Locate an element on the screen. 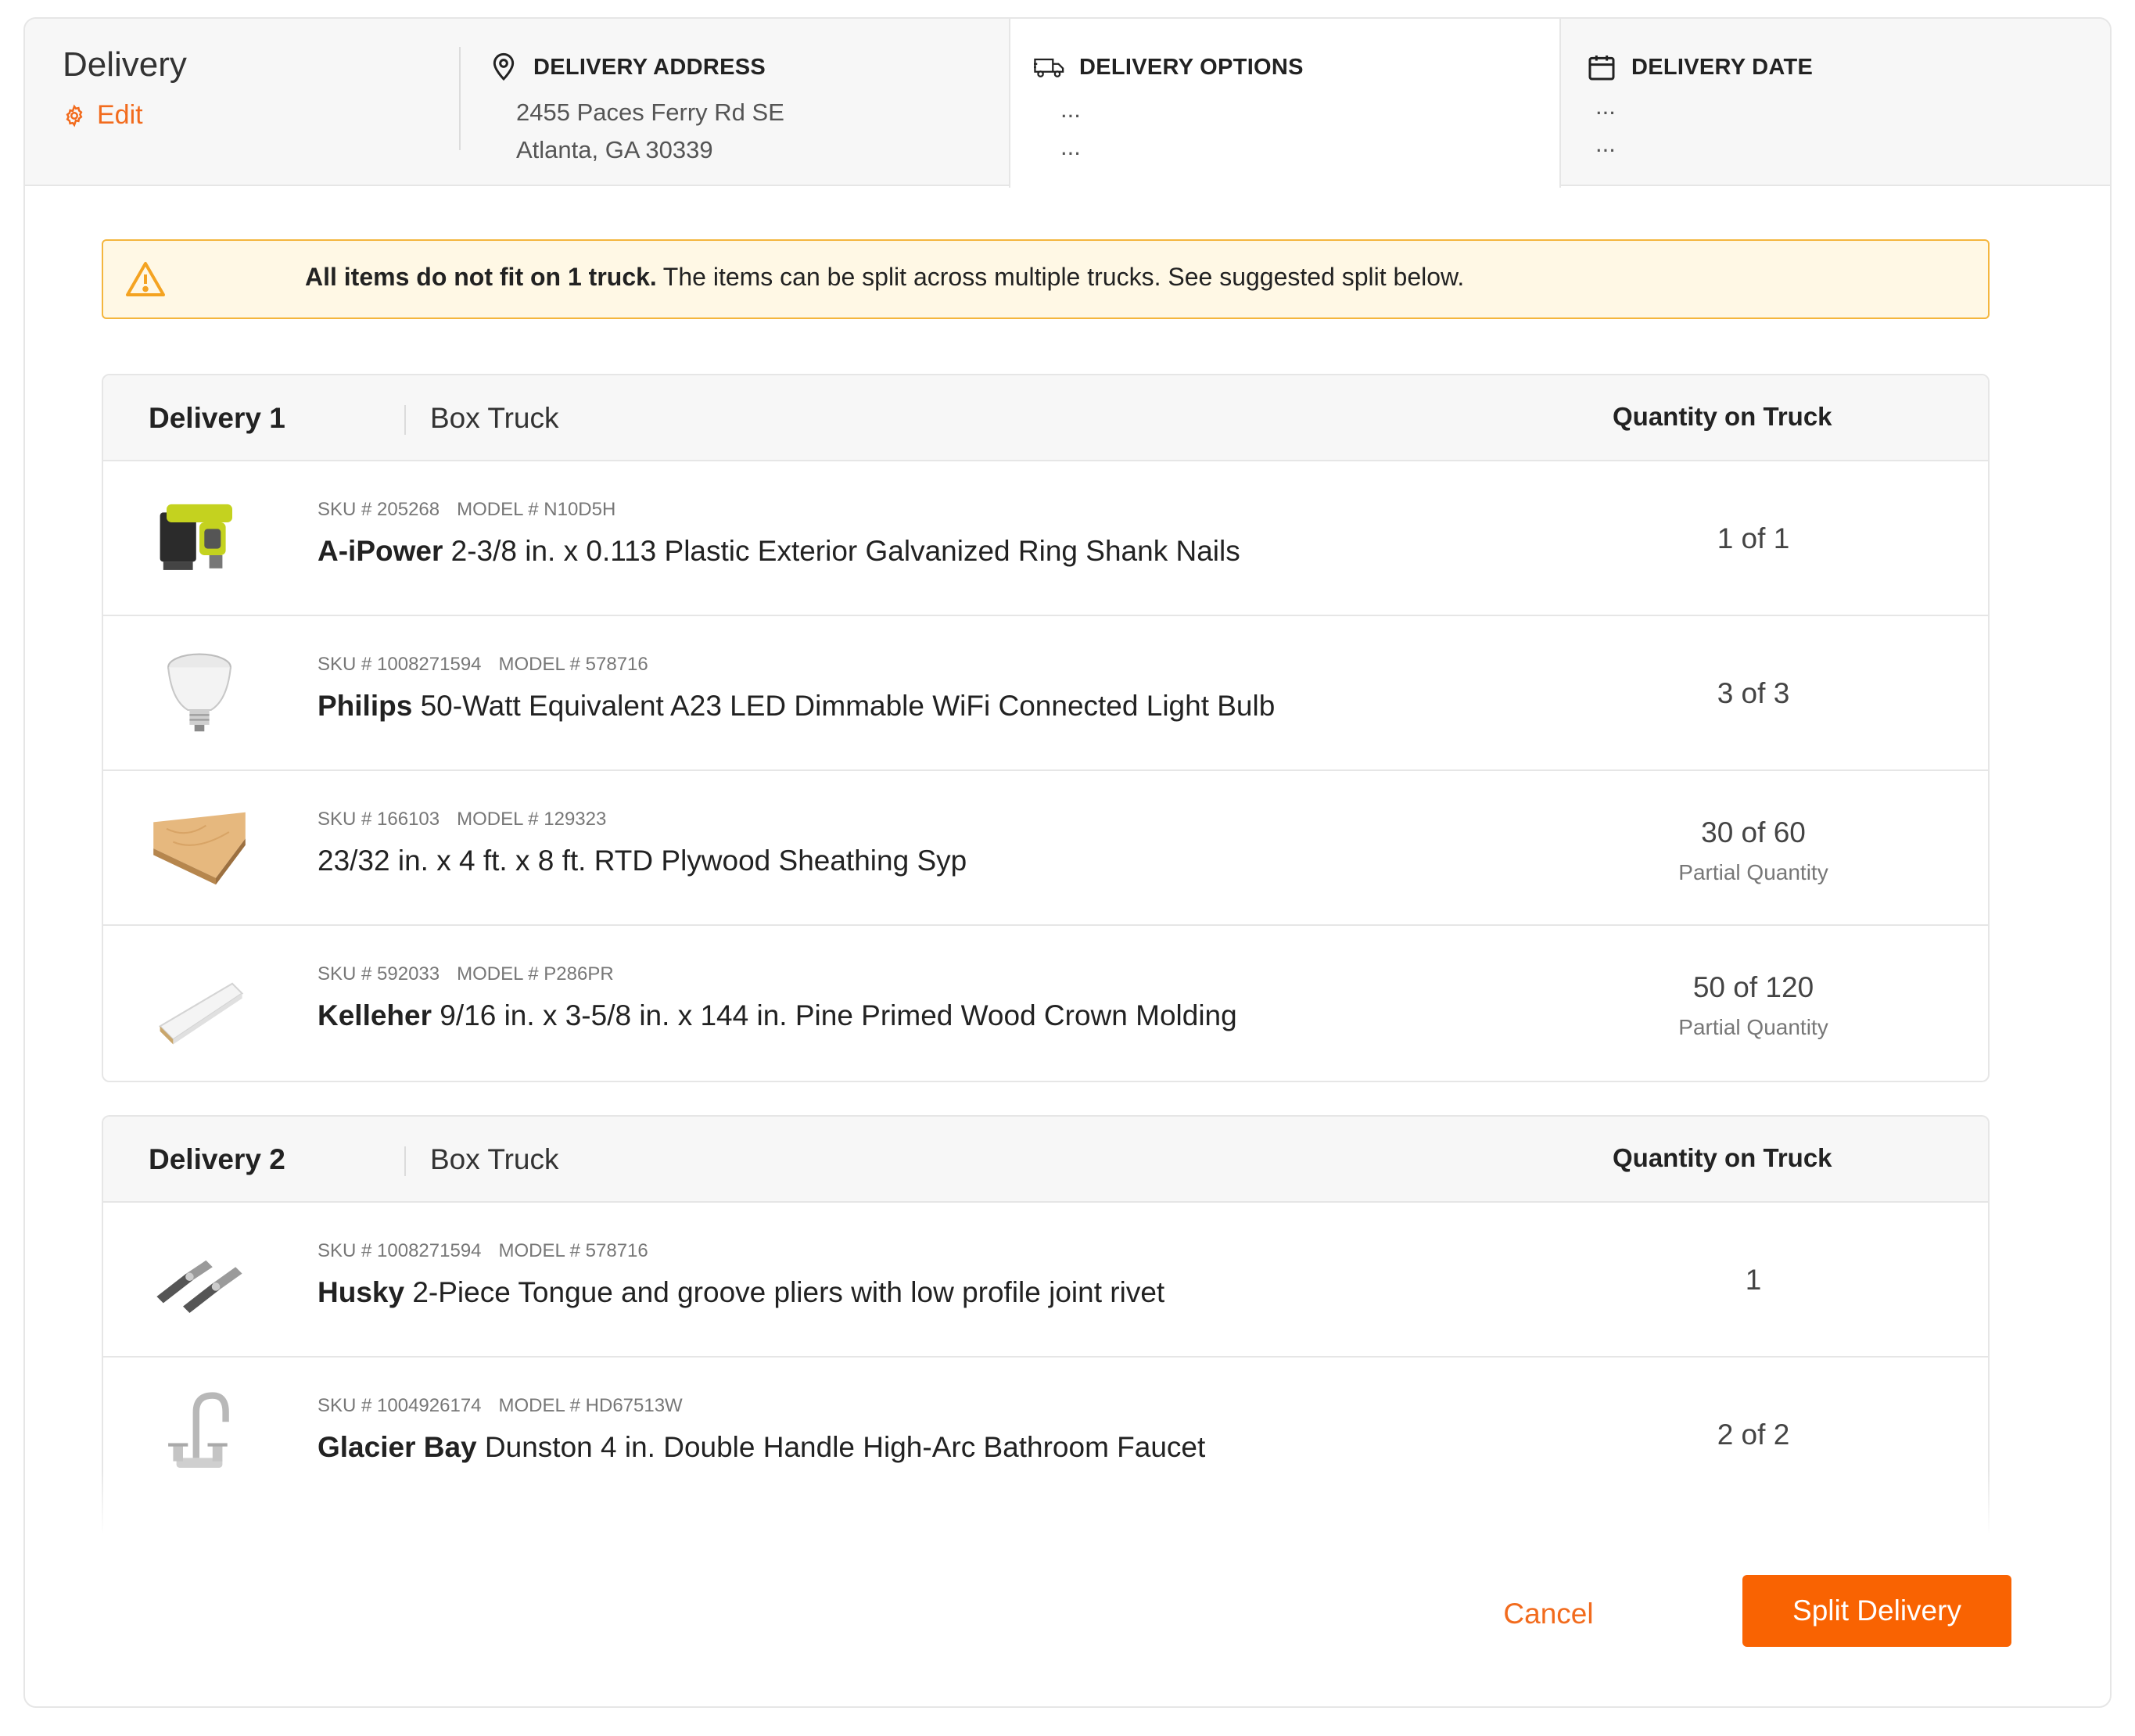  model-number: MODEL # P286PR is located at coordinates (535, 974).